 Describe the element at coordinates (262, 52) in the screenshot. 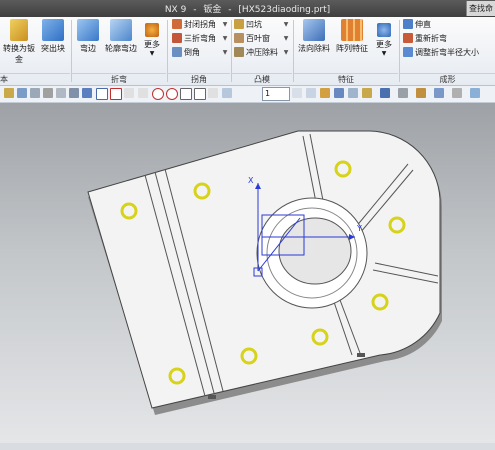

I see `punch-label: 冲压除料` at that location.